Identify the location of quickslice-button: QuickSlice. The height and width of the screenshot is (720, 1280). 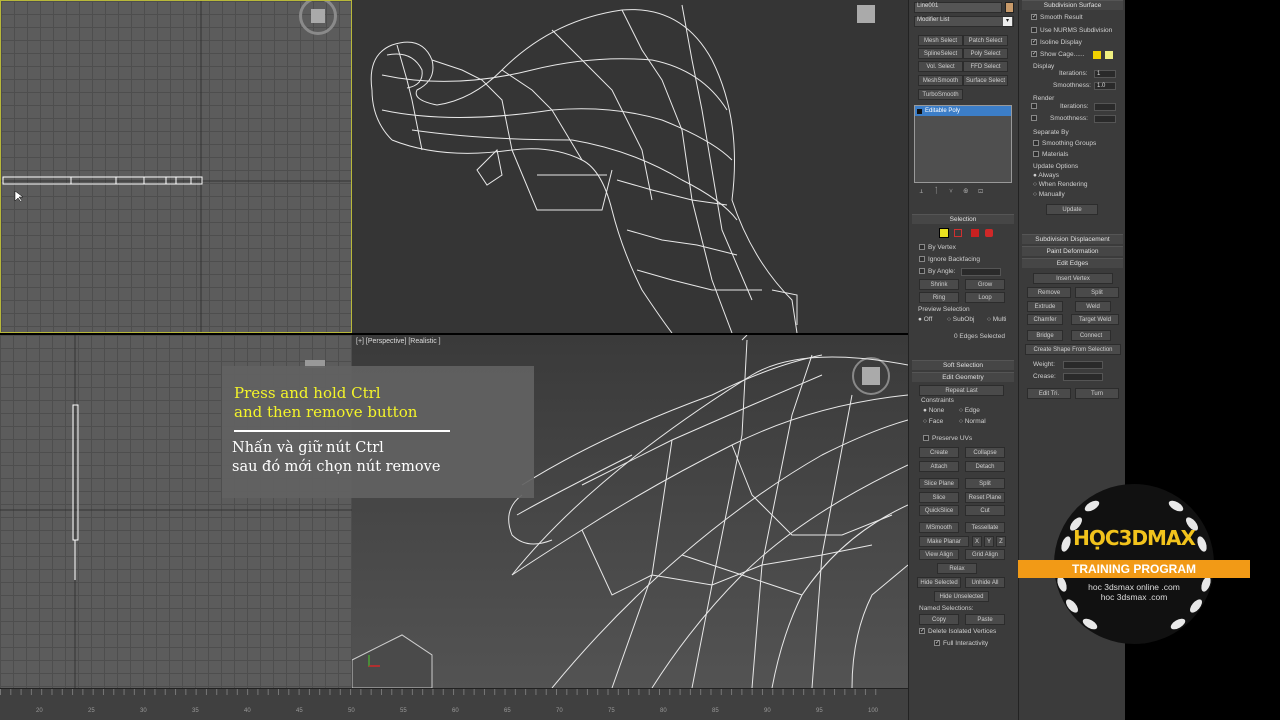
(939, 510).